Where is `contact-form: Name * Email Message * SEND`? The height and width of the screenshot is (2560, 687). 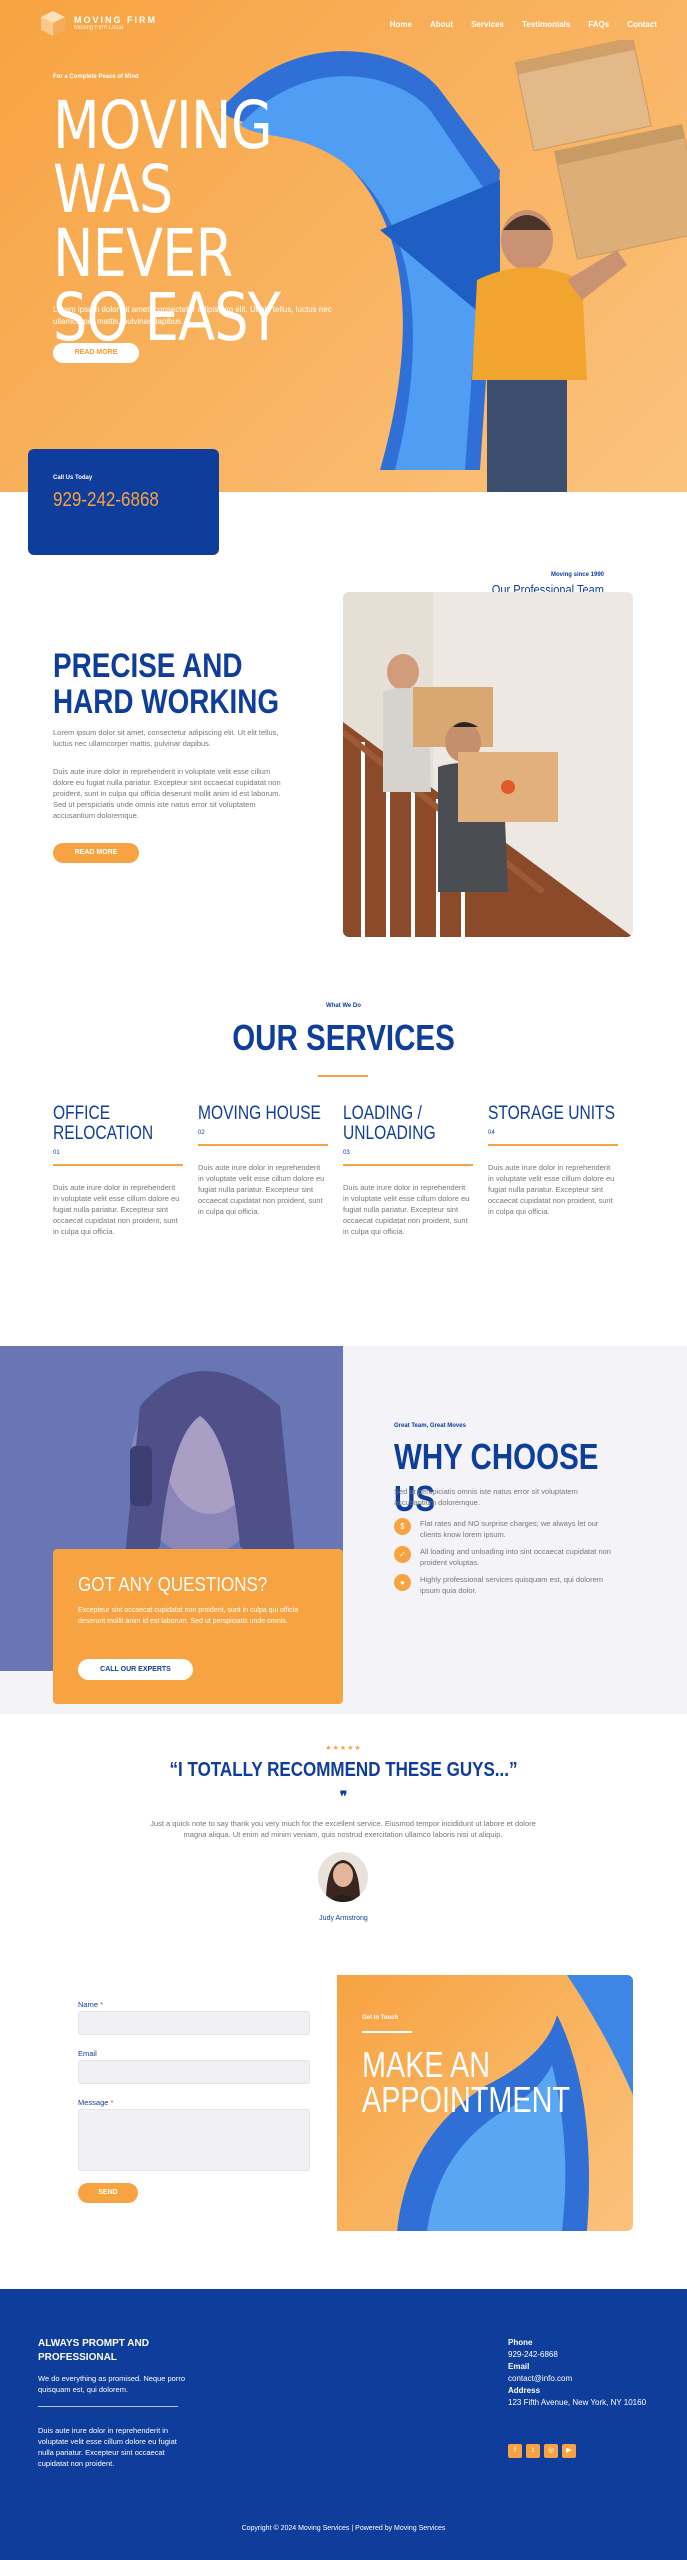 contact-form: Name * Email Message * SEND is located at coordinates (195, 2103).